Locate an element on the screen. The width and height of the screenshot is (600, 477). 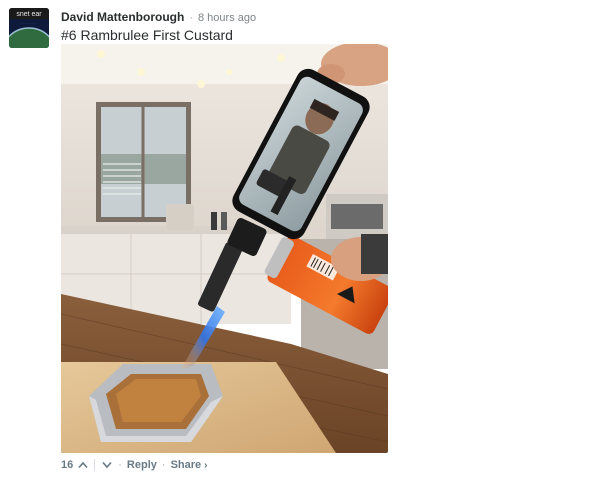
comment-text: #6 Rambrulee First Custard is located at coordinates (147, 35).